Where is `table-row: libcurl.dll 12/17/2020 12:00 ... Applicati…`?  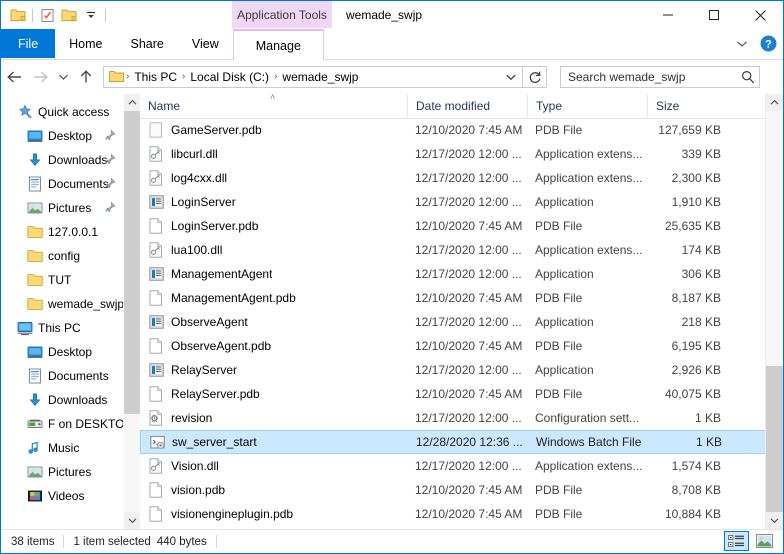
table-row: libcurl.dll 12/17/2020 12:00 ... Applicati… is located at coordinates (453, 154).